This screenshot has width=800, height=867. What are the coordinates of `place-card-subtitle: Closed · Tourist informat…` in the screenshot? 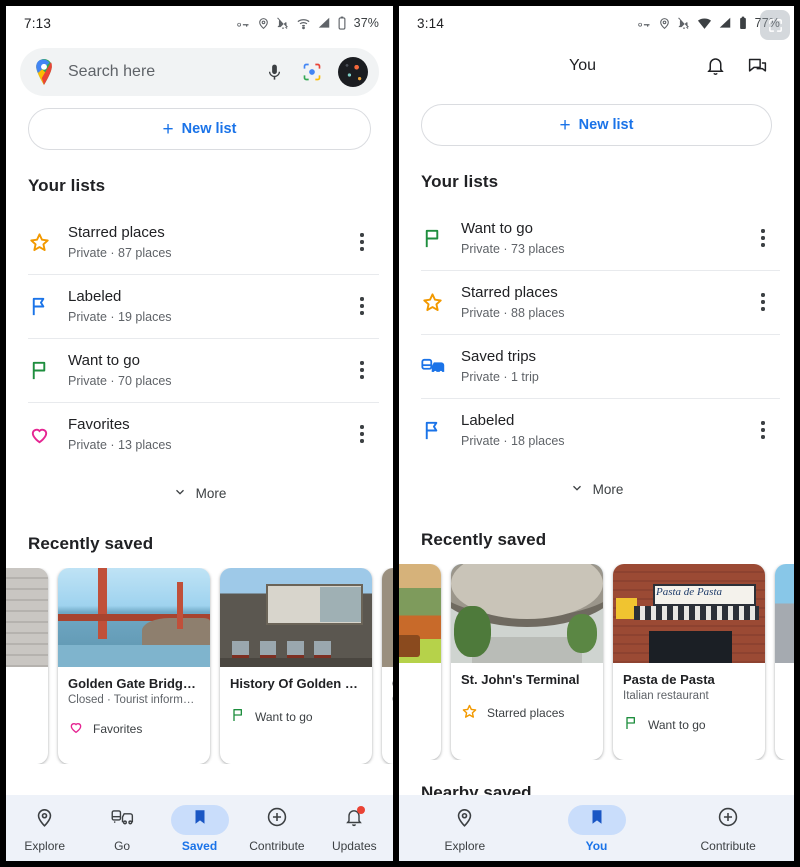 It's located at (134, 700).